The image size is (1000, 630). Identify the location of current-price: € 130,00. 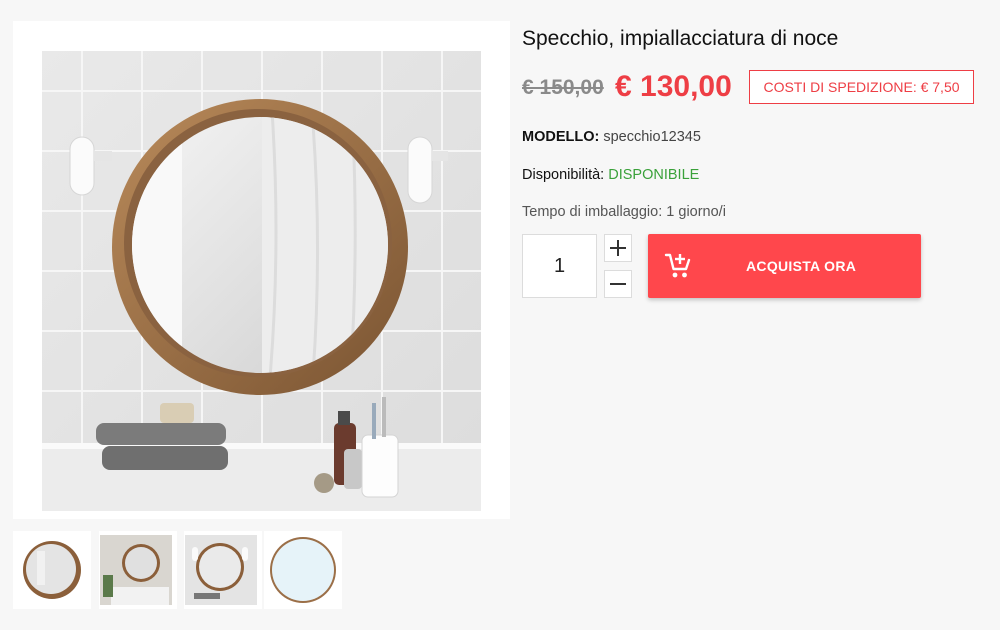
(673, 86).